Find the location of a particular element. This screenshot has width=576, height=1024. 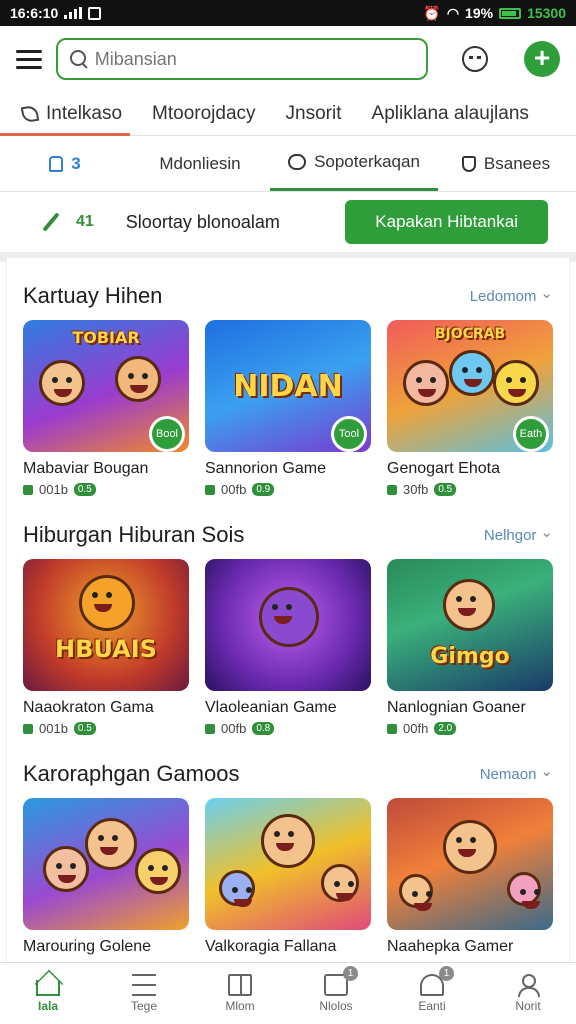

nav-label: Iala is located at coordinates (47, 1006).